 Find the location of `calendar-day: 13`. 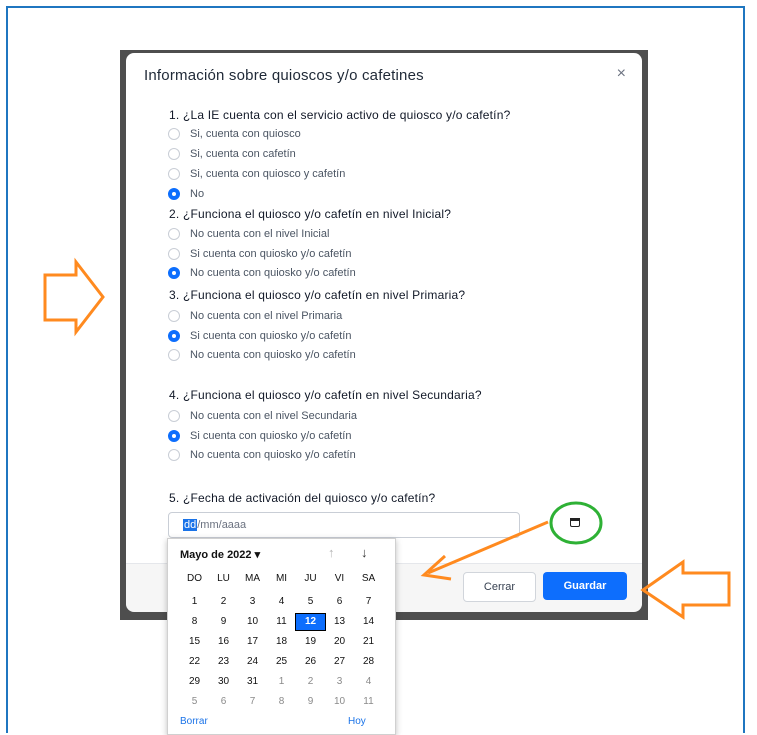

calendar-day: 13 is located at coordinates (339, 622).